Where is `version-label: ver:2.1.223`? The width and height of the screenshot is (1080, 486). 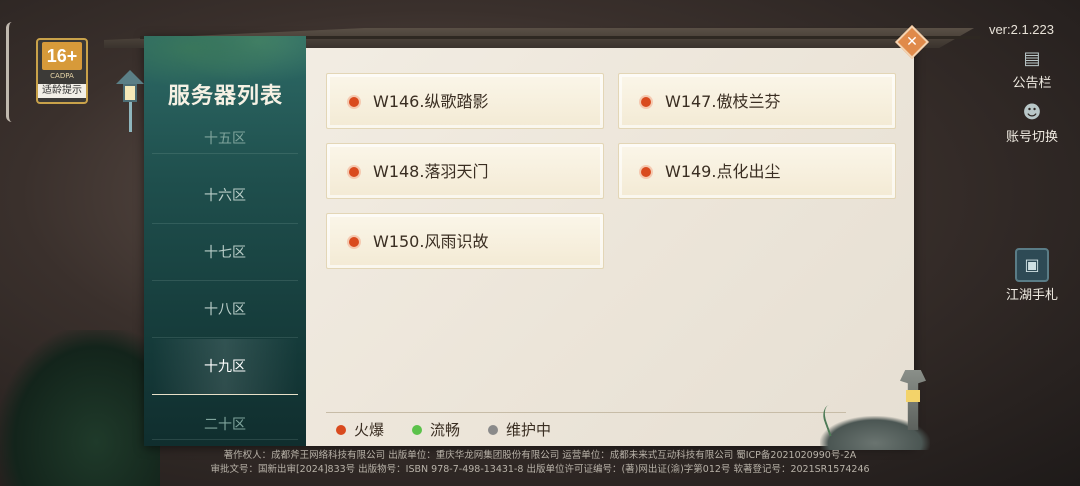 version-label: ver:2.1.223 is located at coordinates (1021, 29).